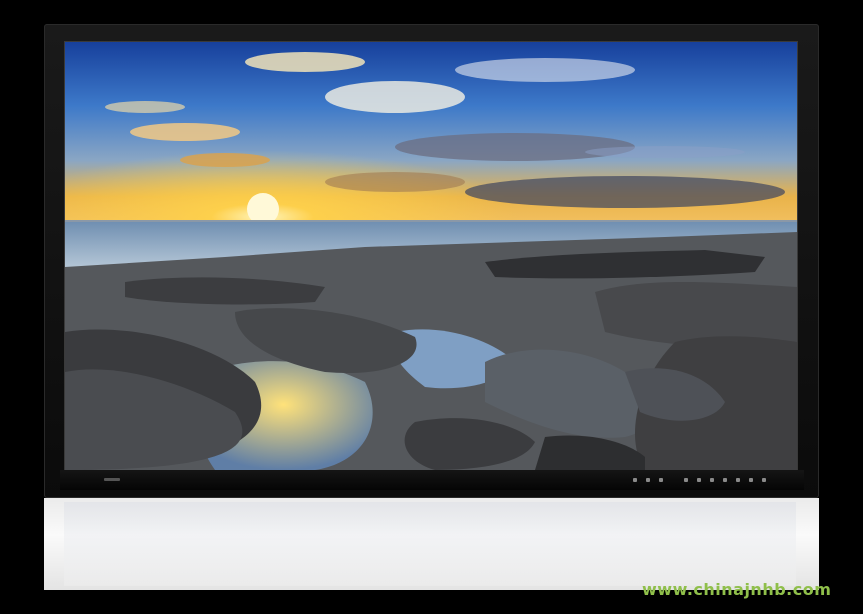 This screenshot has height=614, width=863. I want to click on monitor-bezel-bottom, so click(432, 480).